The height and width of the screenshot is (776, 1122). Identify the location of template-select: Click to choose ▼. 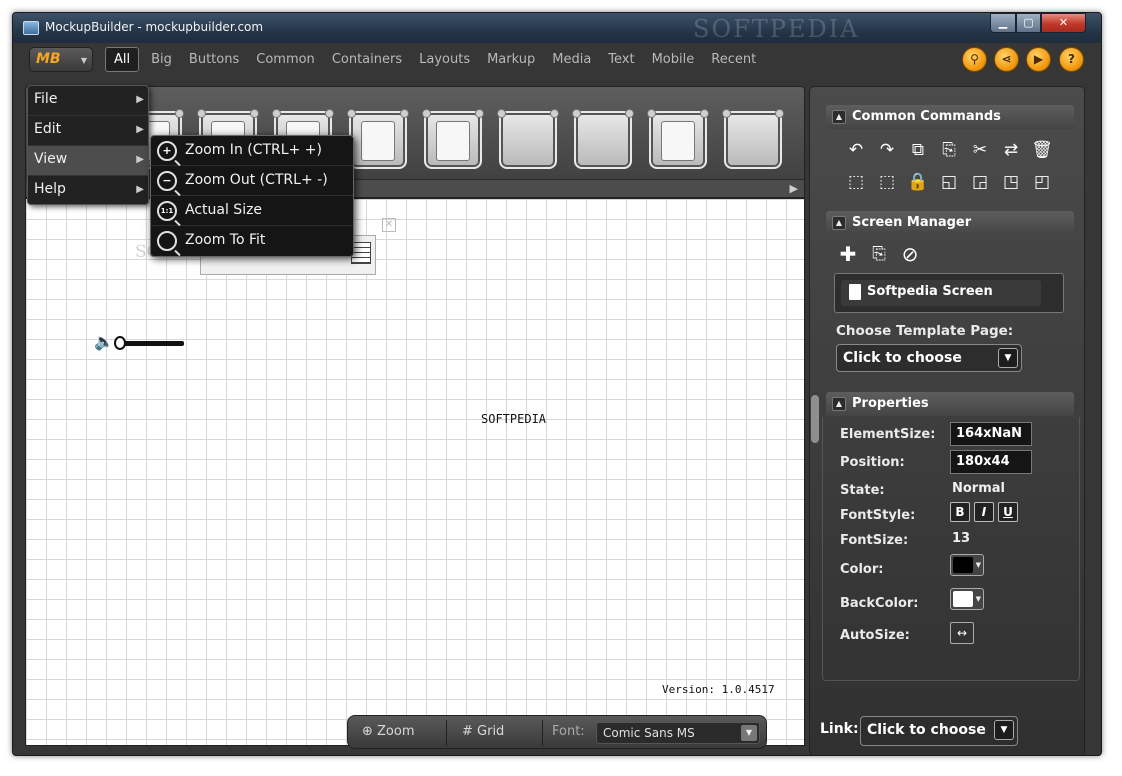
(929, 358).